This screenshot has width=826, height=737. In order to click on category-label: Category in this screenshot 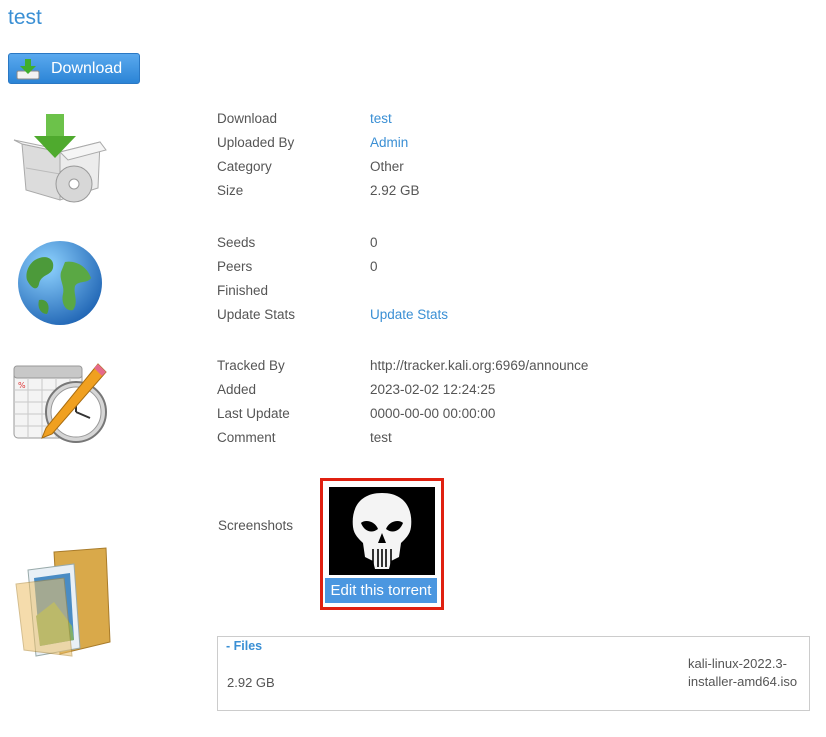, I will do `click(244, 166)`.